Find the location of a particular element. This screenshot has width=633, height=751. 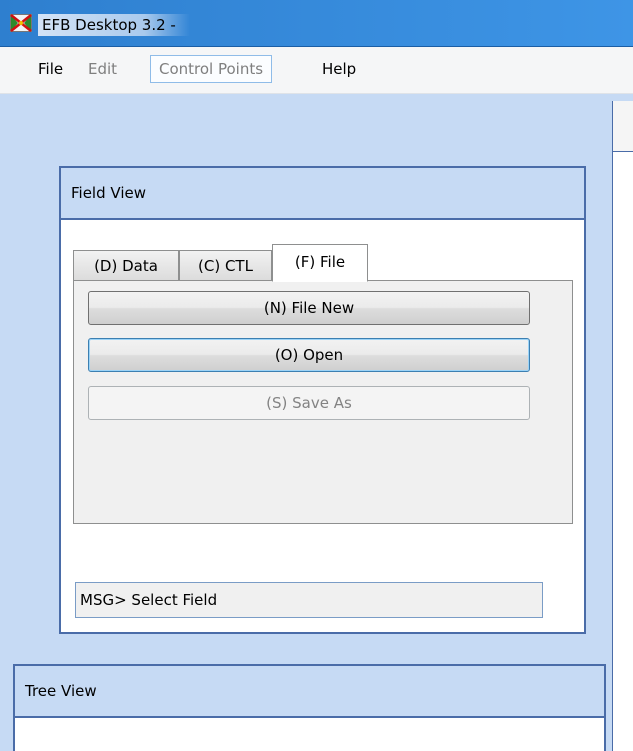

tab-file: (F) File is located at coordinates (320, 263).